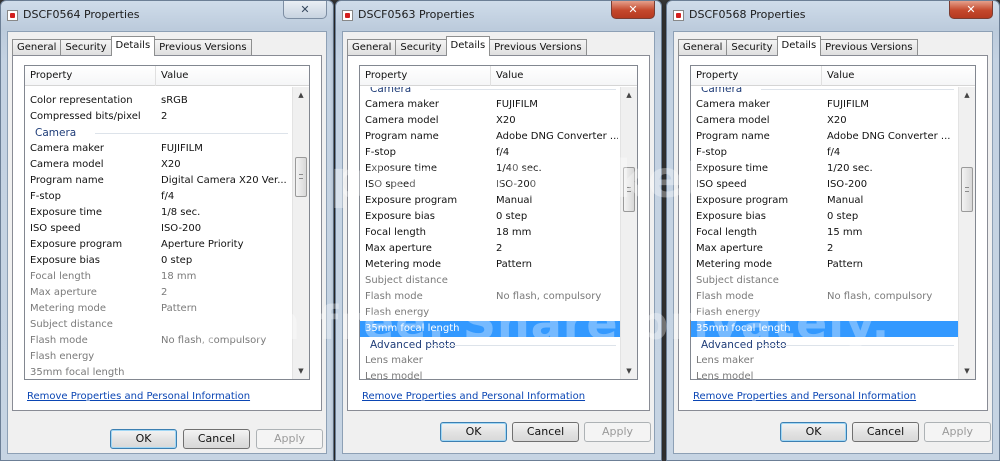 This screenshot has width=1000, height=461. What do you see at coordinates (158, 213) in the screenshot?
I see `table-row: Exposure time 1/8 sec.` at bounding box center [158, 213].